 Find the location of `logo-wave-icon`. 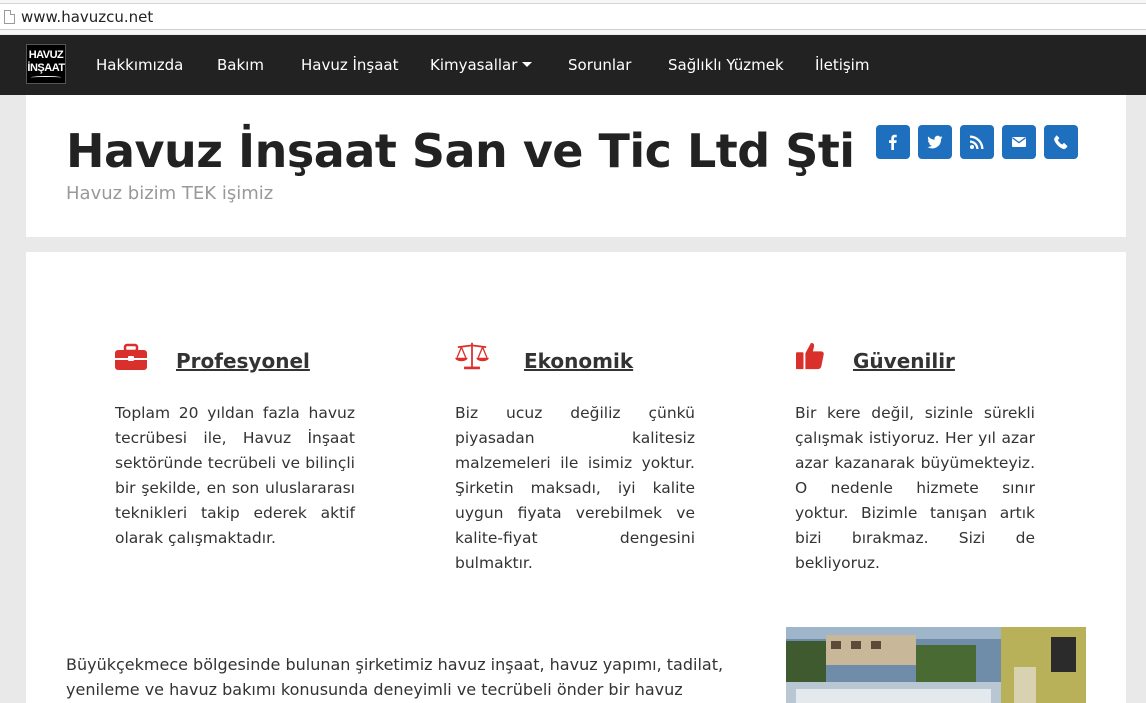

logo-wave-icon is located at coordinates (46, 77).